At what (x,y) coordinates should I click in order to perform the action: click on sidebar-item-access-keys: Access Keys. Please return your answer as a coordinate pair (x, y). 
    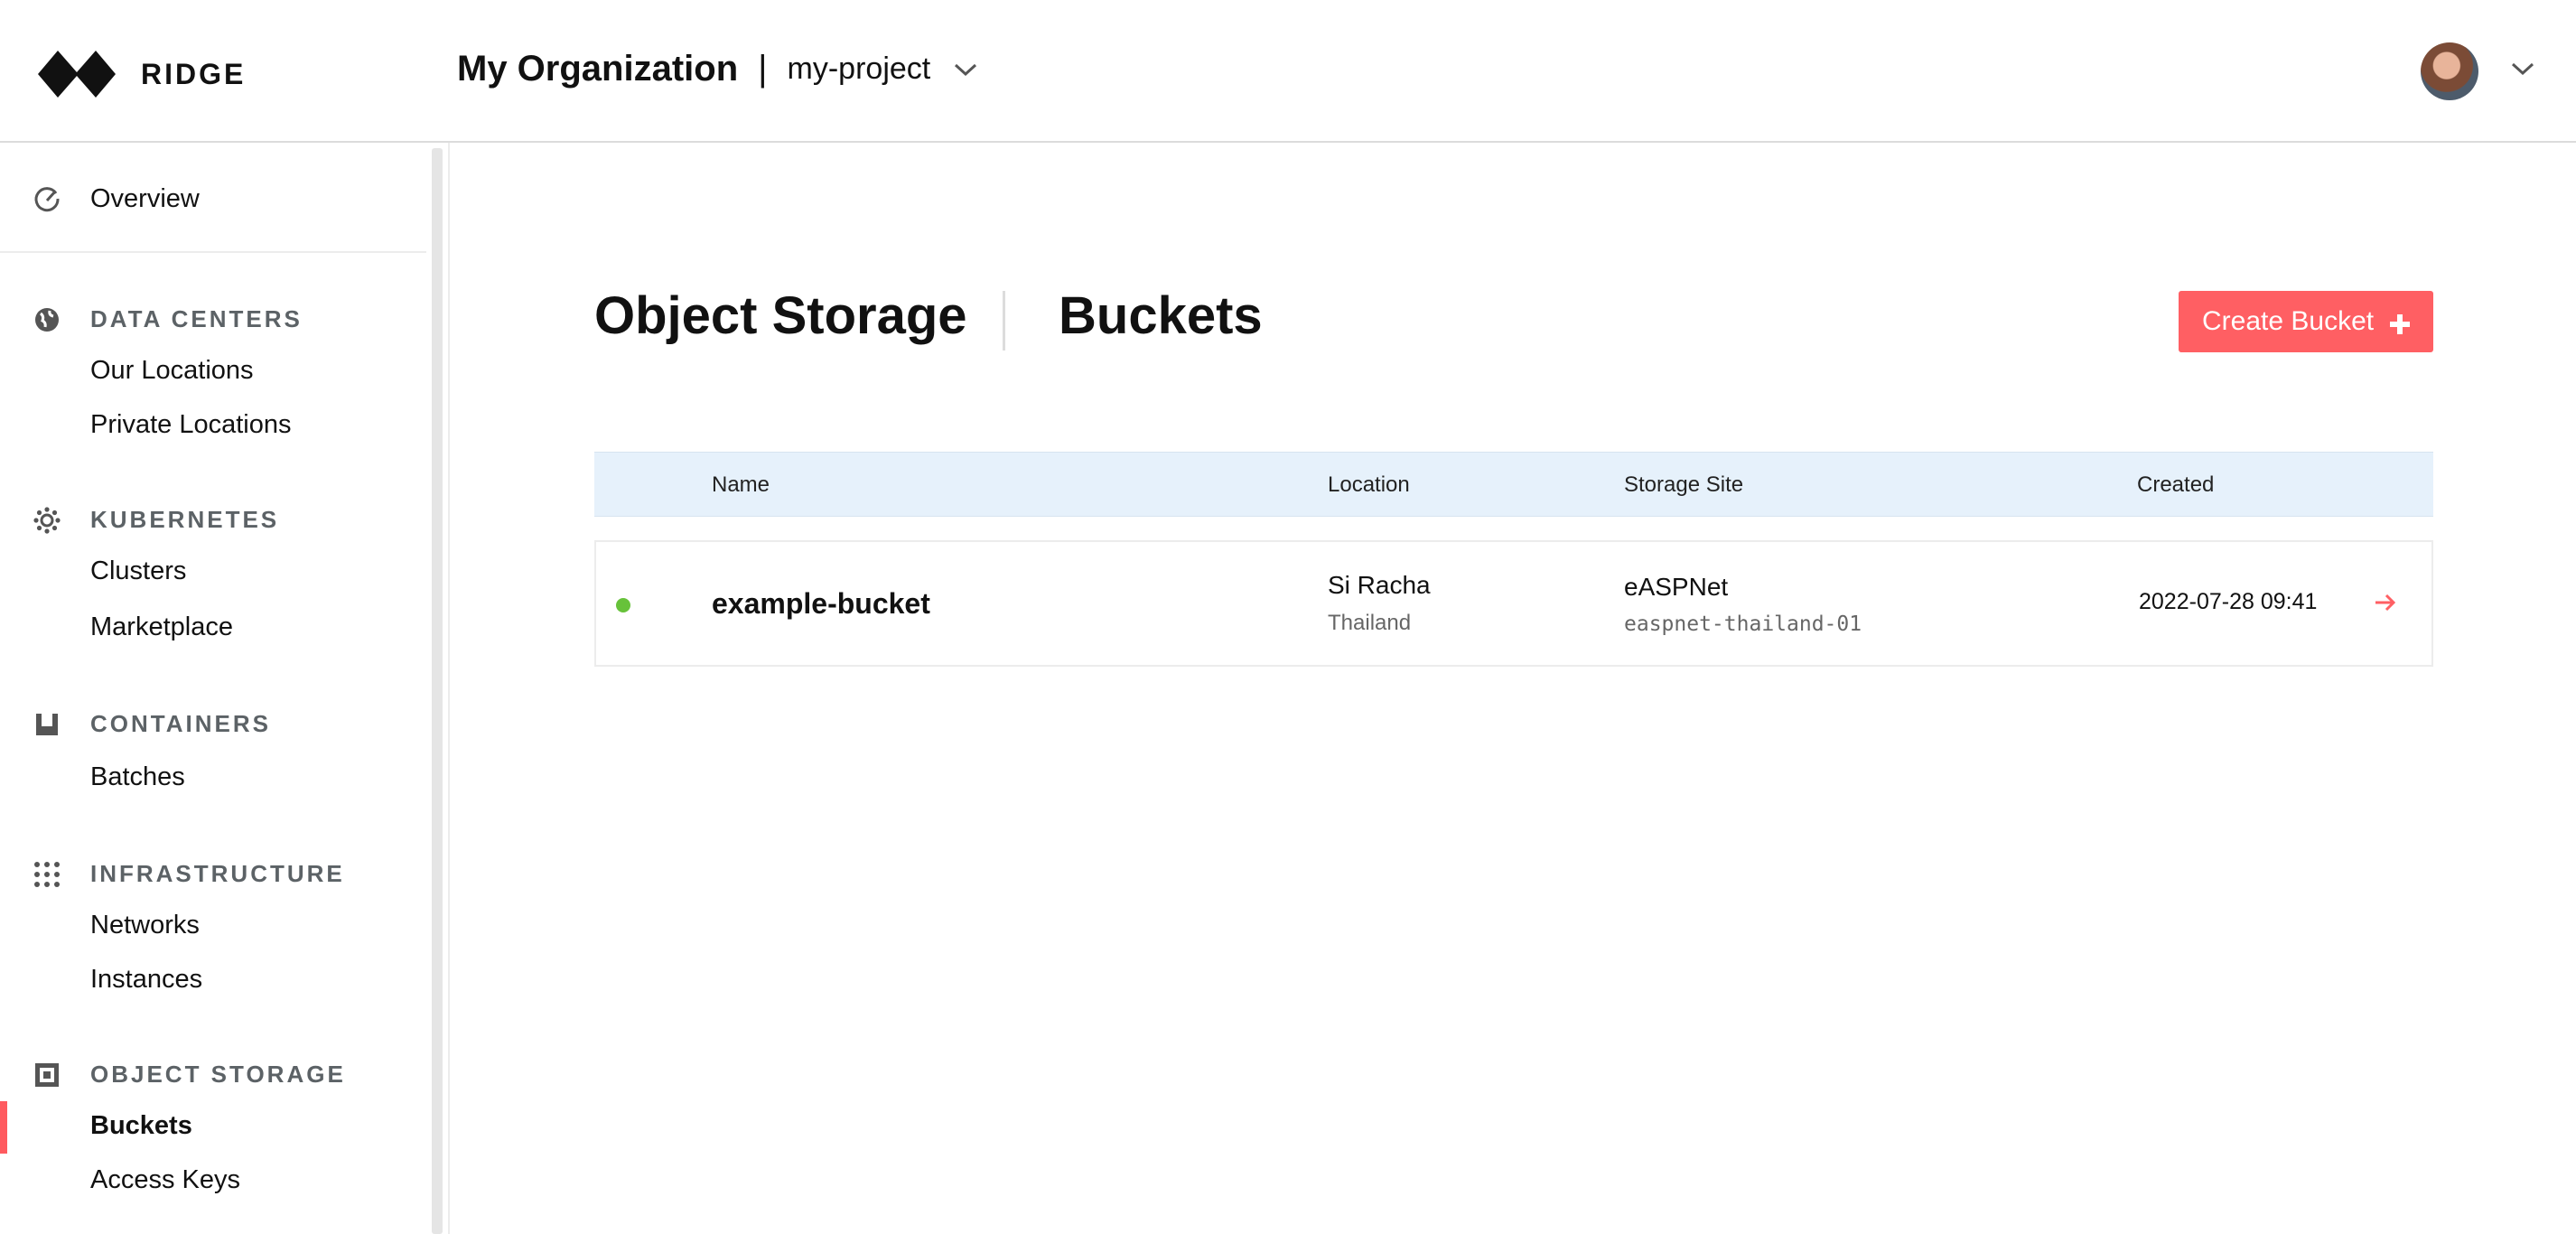
    Looking at the image, I should click on (213, 1181).